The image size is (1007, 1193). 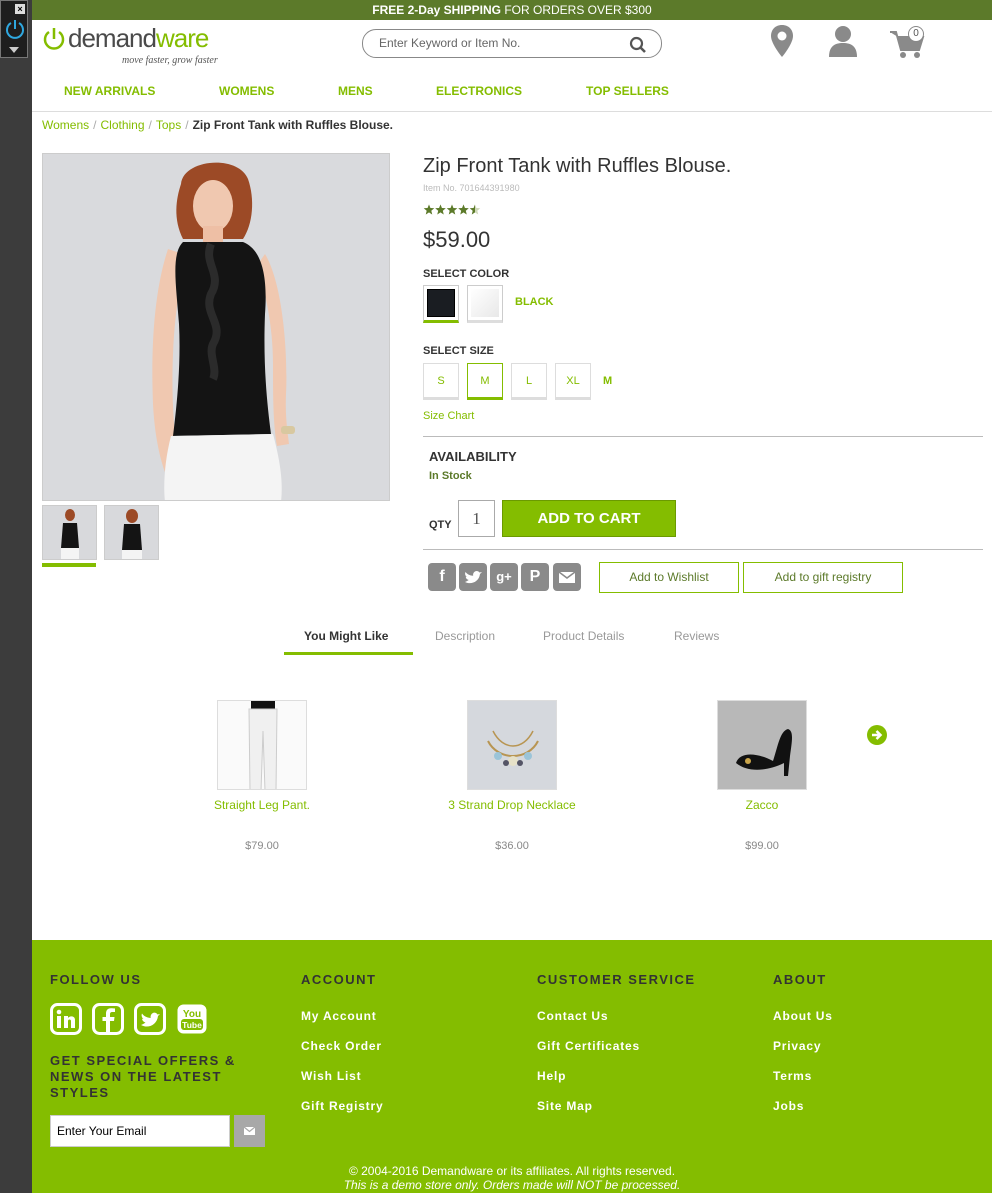 What do you see at coordinates (436, 10) in the screenshot?
I see `promo-bold: FREE 2-Day SHIPPING` at bounding box center [436, 10].